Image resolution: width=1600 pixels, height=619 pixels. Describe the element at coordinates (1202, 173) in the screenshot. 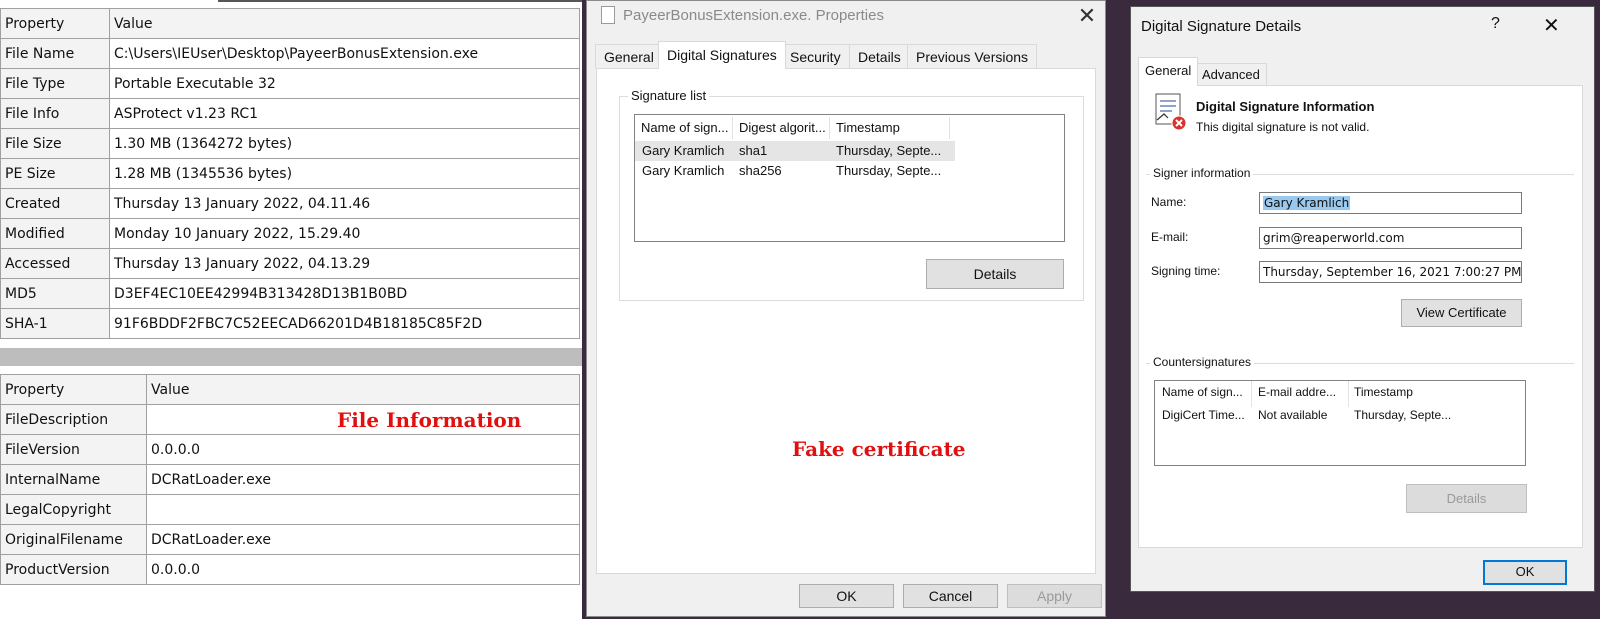

I see `signer-information-label: Signer information` at that location.